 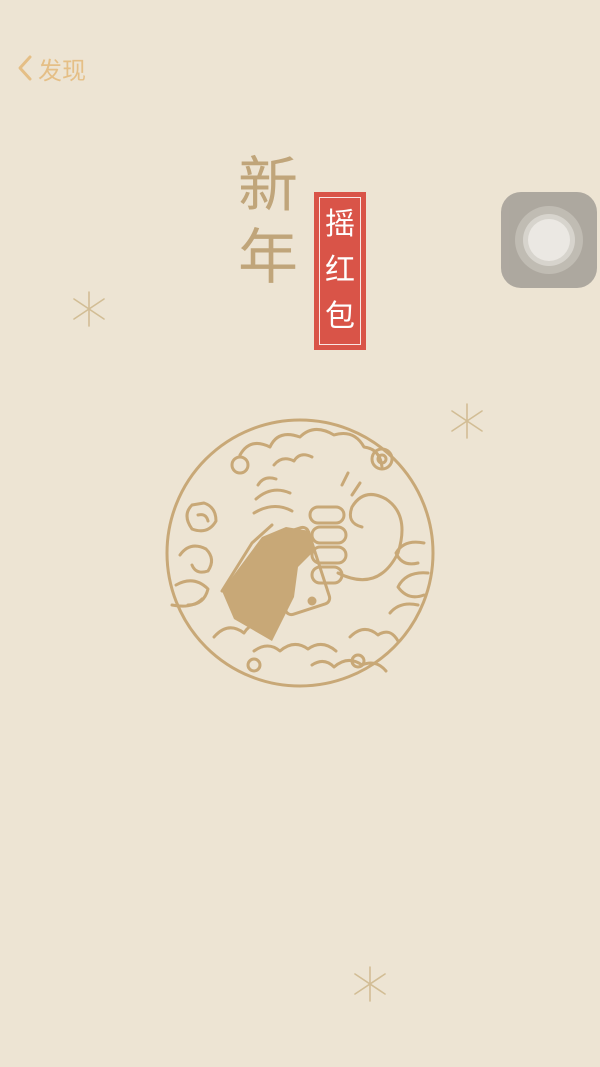 I want to click on title-char-2: 年, so click(x=268, y=258).